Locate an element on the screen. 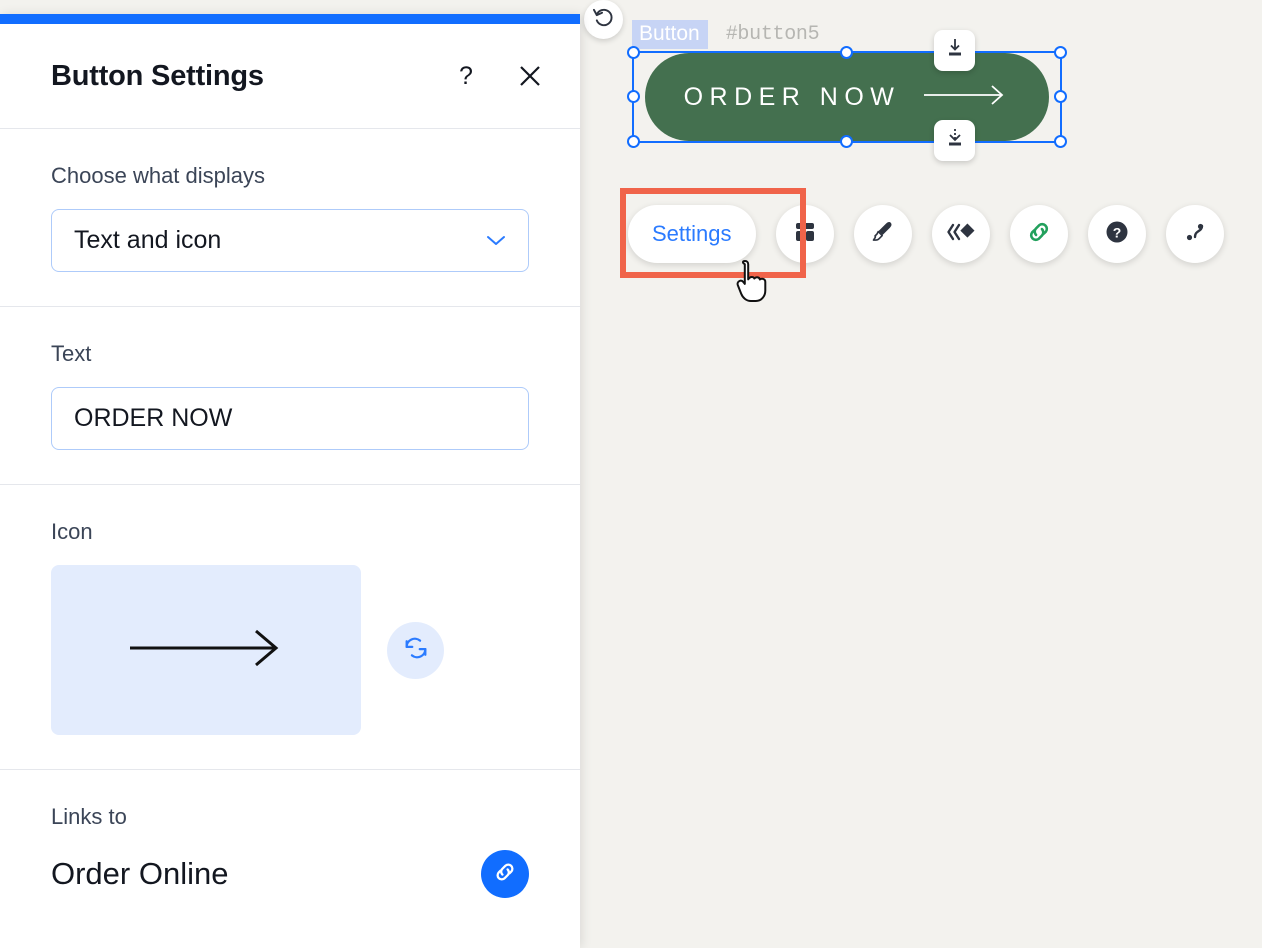  text-section-label: Text is located at coordinates (71, 353).